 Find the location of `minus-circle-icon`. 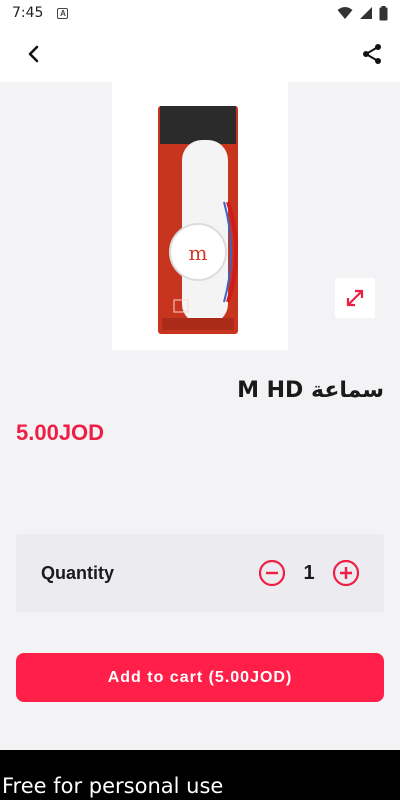

minus-circle-icon is located at coordinates (272, 573).